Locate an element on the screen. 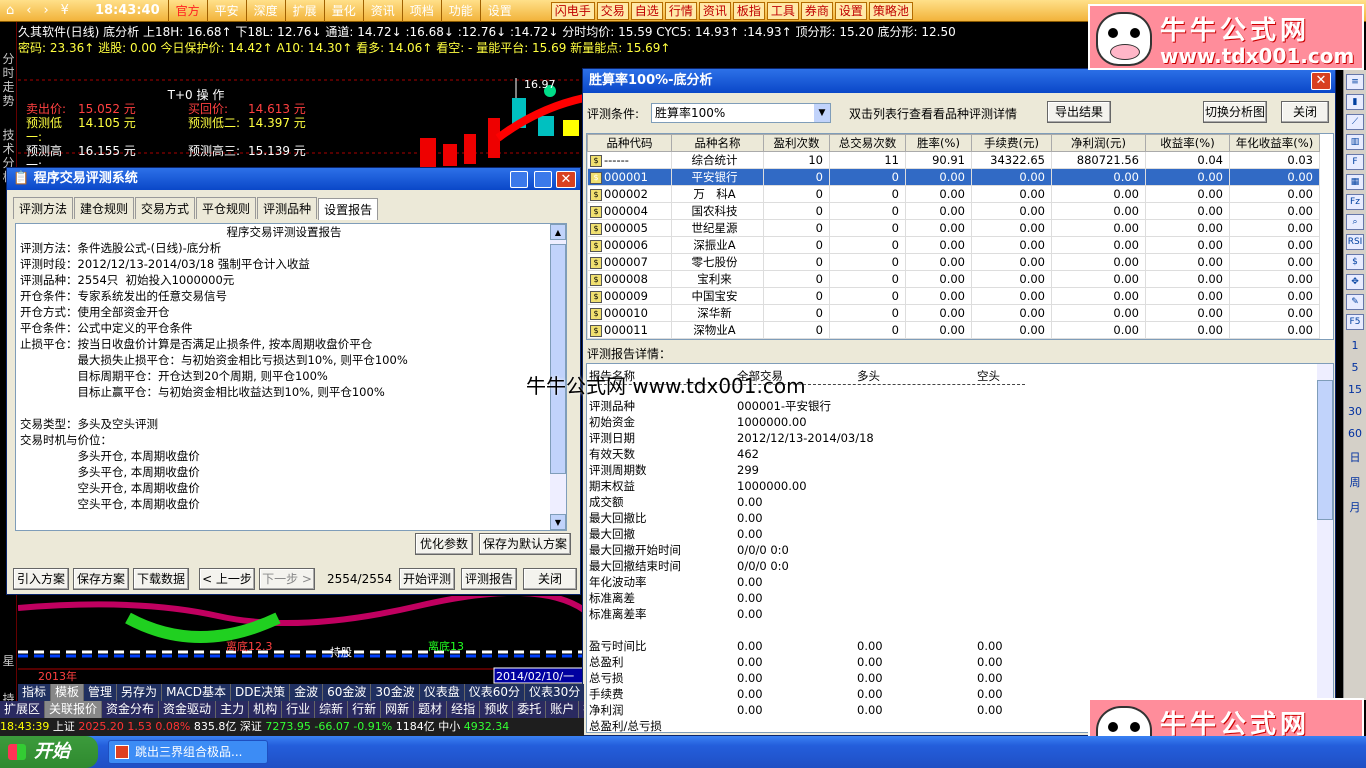  menu-top: 项档 is located at coordinates (421, 11).